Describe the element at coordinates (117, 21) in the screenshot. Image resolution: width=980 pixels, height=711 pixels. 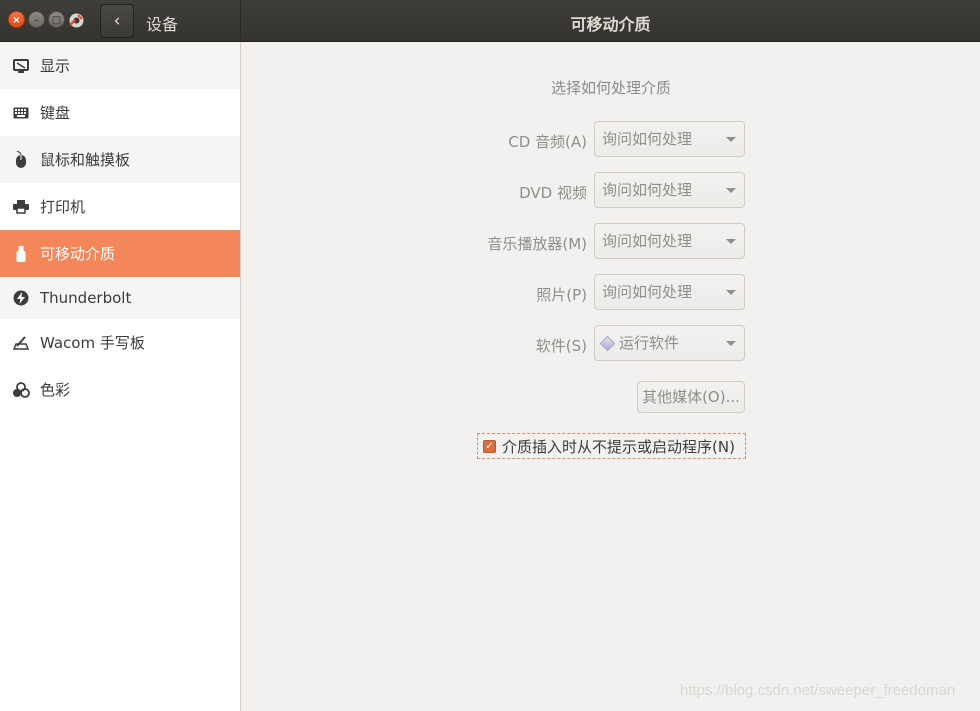
I see `back-button: ‹` at that location.